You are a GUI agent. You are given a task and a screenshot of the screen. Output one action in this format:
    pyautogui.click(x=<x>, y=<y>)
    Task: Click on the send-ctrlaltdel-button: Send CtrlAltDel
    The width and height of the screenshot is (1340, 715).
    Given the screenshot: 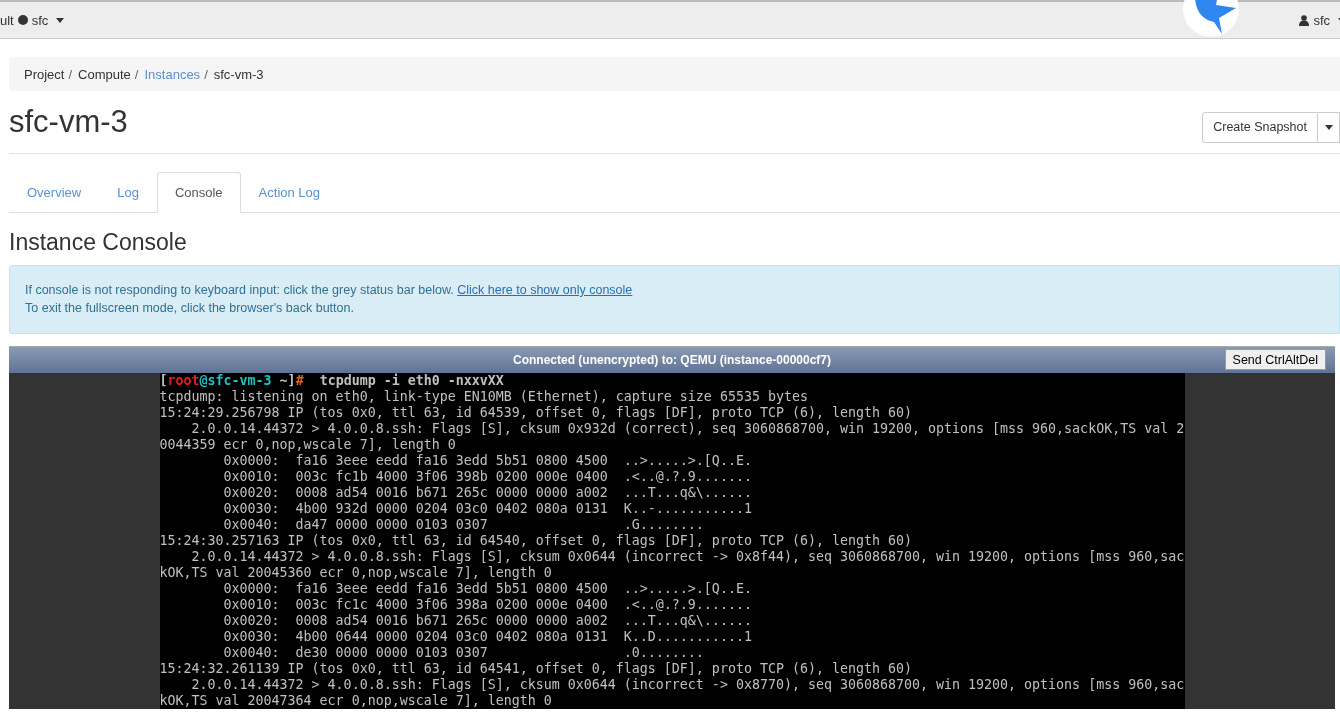 What is the action you would take?
    pyautogui.click(x=1275, y=359)
    